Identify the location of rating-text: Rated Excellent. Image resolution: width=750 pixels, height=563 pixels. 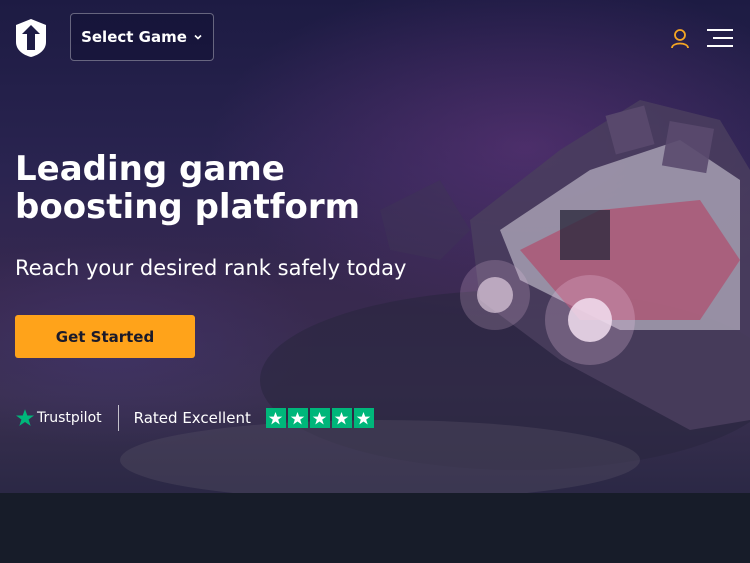
(192, 418).